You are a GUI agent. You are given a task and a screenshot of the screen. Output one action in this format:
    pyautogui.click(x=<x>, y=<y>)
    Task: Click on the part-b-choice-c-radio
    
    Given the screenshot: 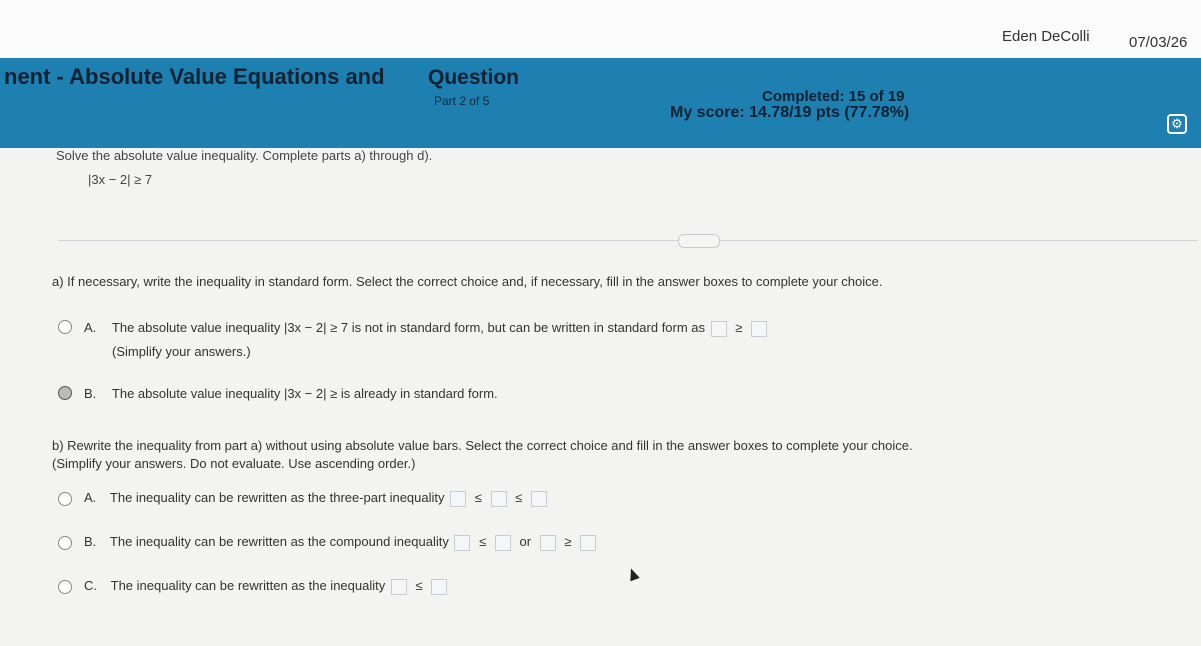 What is the action you would take?
    pyautogui.click(x=65, y=587)
    